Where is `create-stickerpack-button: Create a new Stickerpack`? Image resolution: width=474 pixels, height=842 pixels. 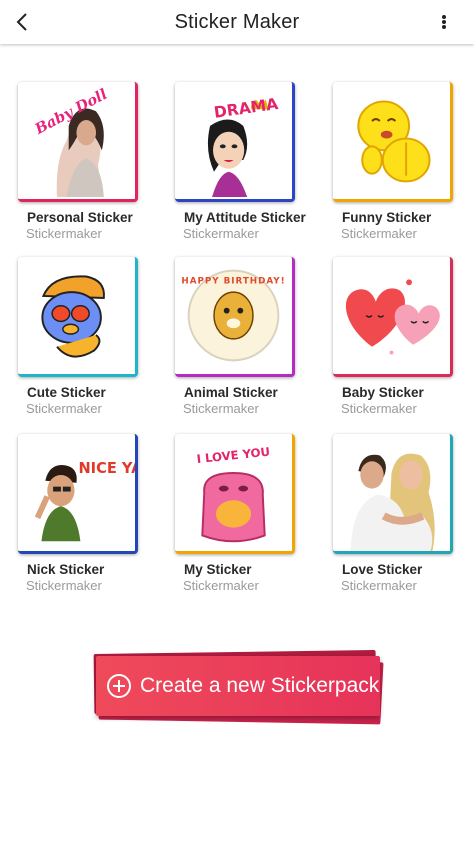
create-stickerpack-button: Create a new Stickerpack is located at coordinates (238, 686).